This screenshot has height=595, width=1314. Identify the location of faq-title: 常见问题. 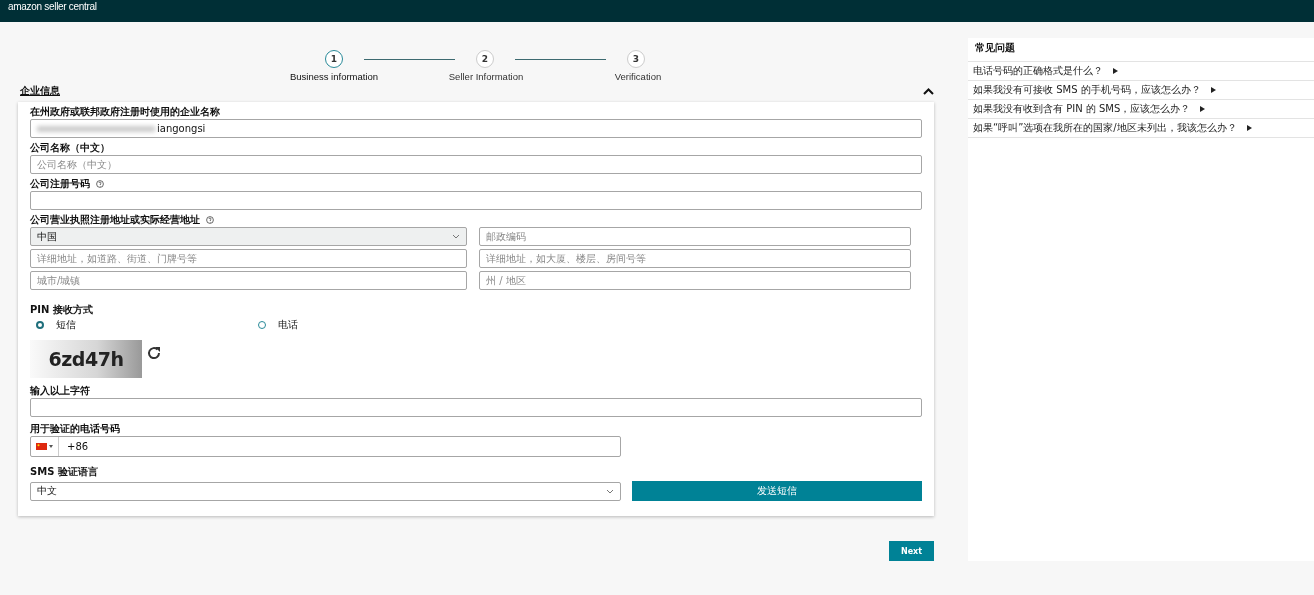
(995, 47).